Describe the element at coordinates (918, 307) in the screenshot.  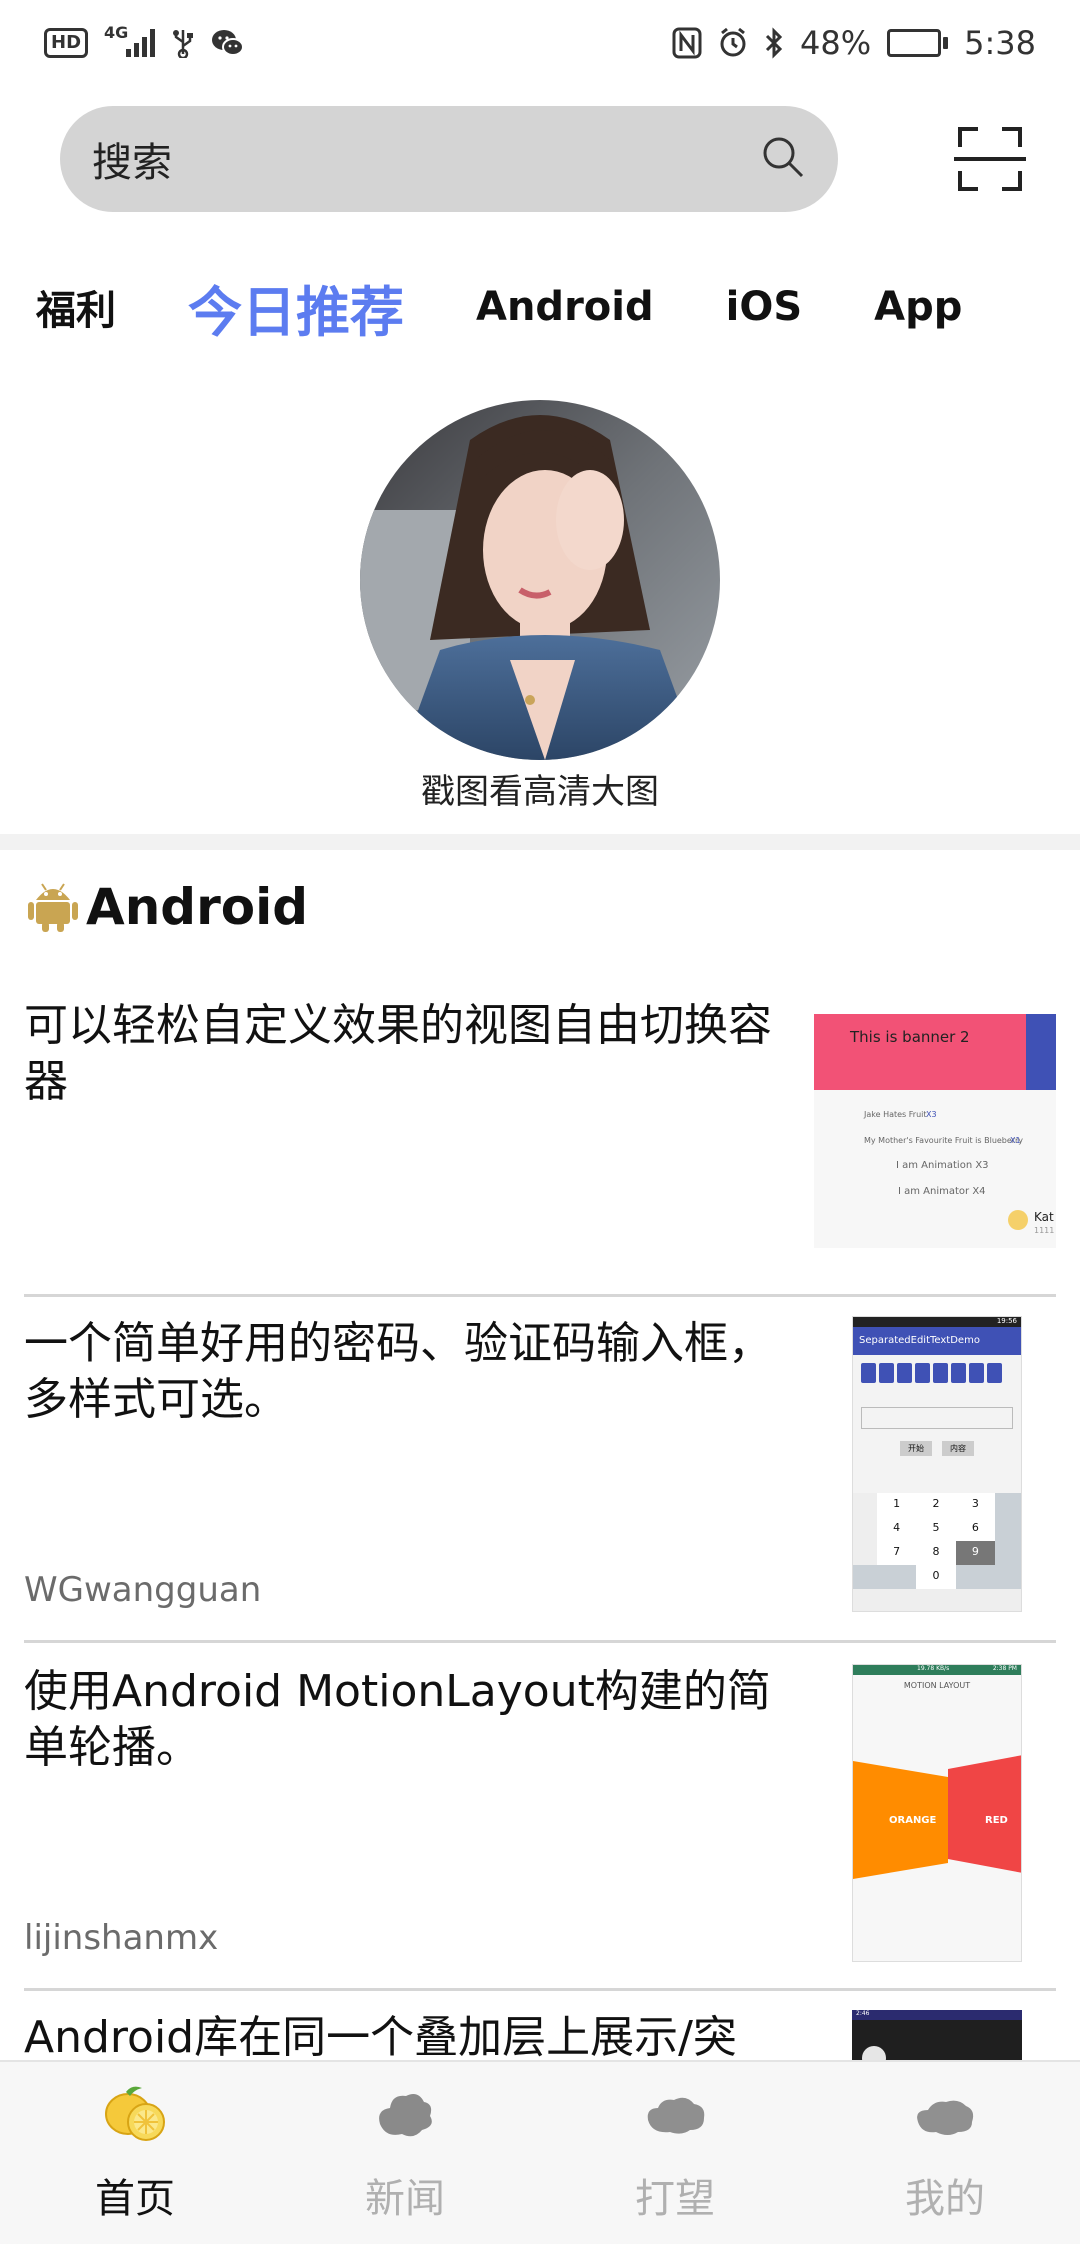
I see `tab-app: App` at that location.